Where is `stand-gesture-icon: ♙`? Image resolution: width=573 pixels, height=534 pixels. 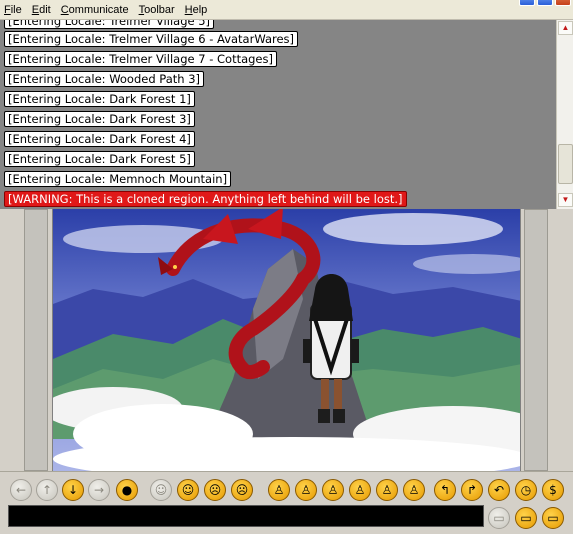
stand-gesture-icon: ♙ is located at coordinates (333, 490).